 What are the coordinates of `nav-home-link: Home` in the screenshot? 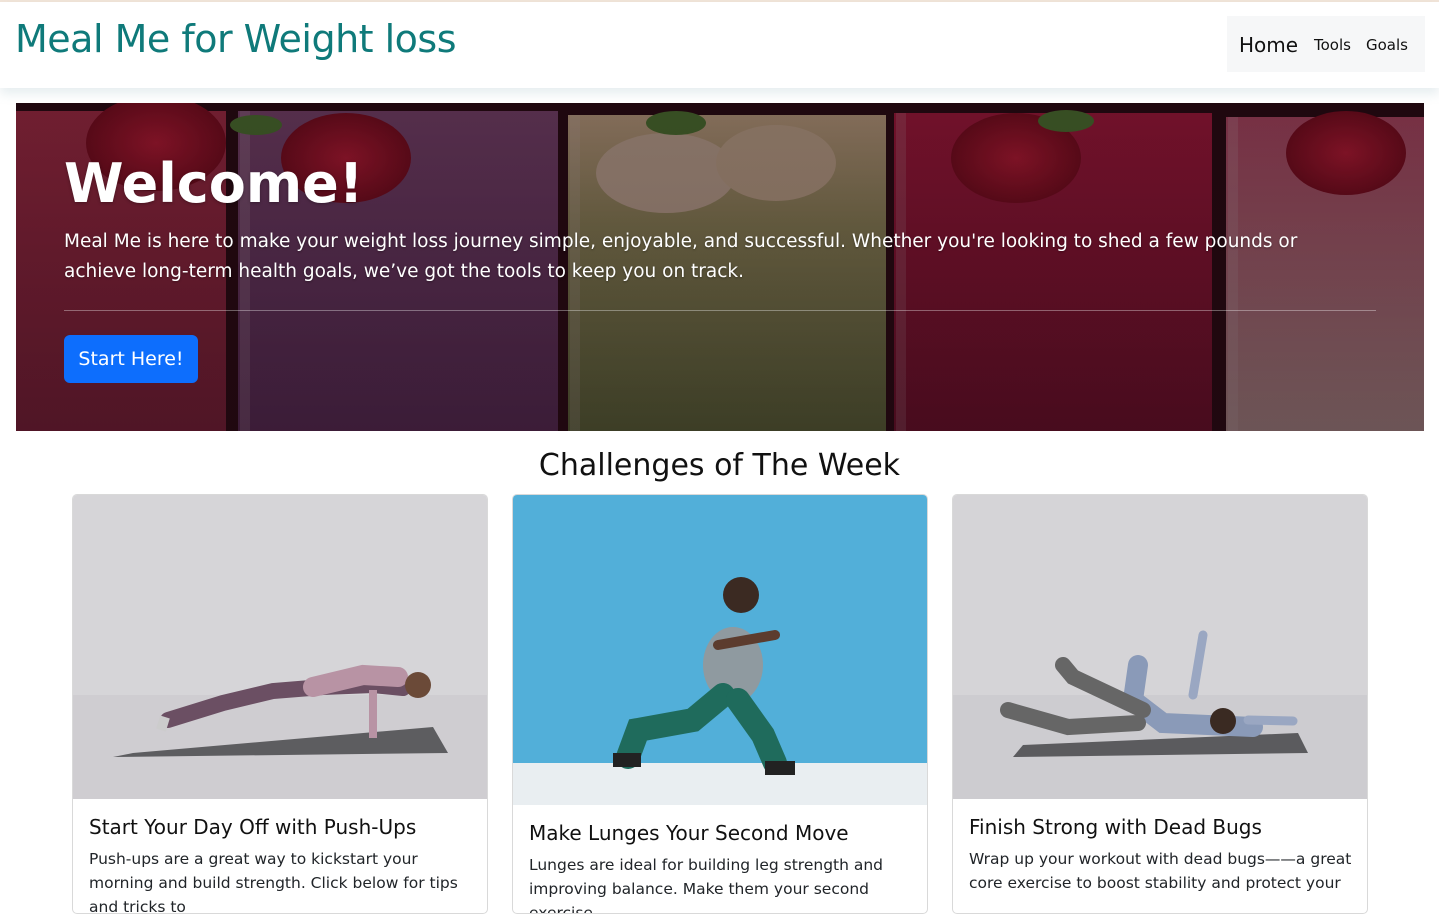 It's located at (1268, 45).